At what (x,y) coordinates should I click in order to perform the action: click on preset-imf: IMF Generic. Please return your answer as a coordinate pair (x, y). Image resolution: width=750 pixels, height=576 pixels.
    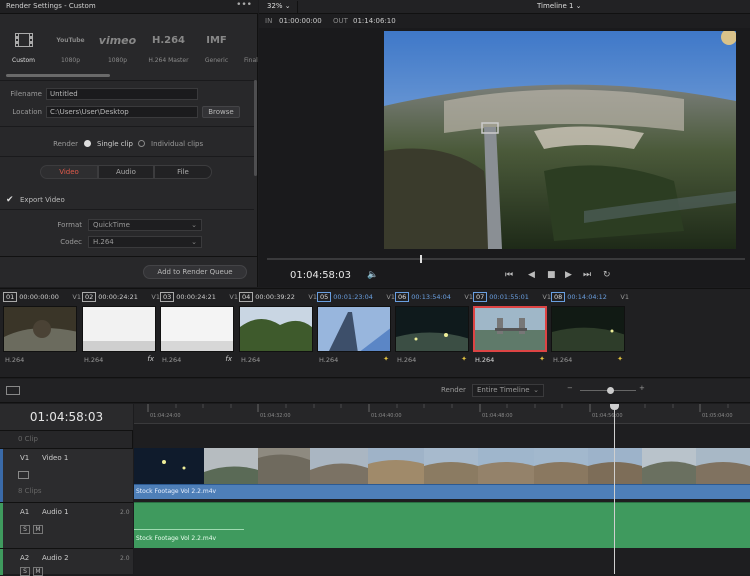
    Looking at the image, I should click on (216, 43).